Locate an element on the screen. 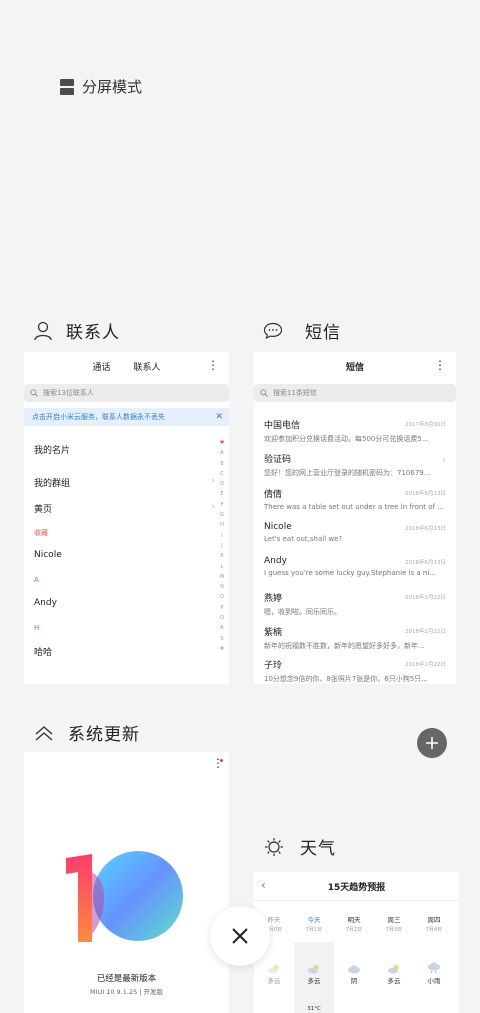 This screenshot has height=1013, width=480. contact-andy: Andy is located at coordinates (45, 603).